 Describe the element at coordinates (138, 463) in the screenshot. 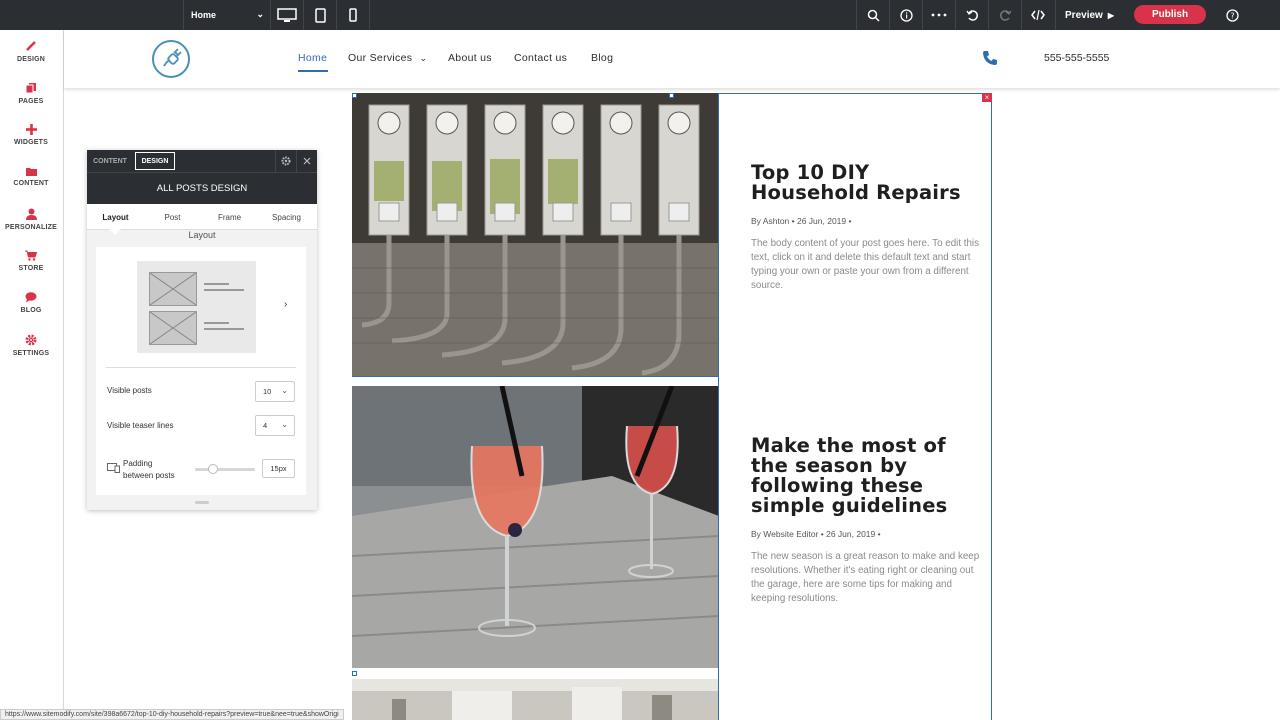

I see `padding-label: Padding` at that location.